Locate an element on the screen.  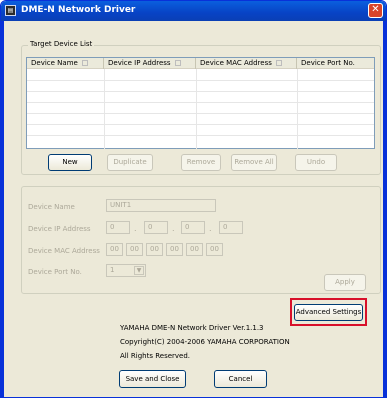
app-icon: ▤ is located at coordinates (10, 10).